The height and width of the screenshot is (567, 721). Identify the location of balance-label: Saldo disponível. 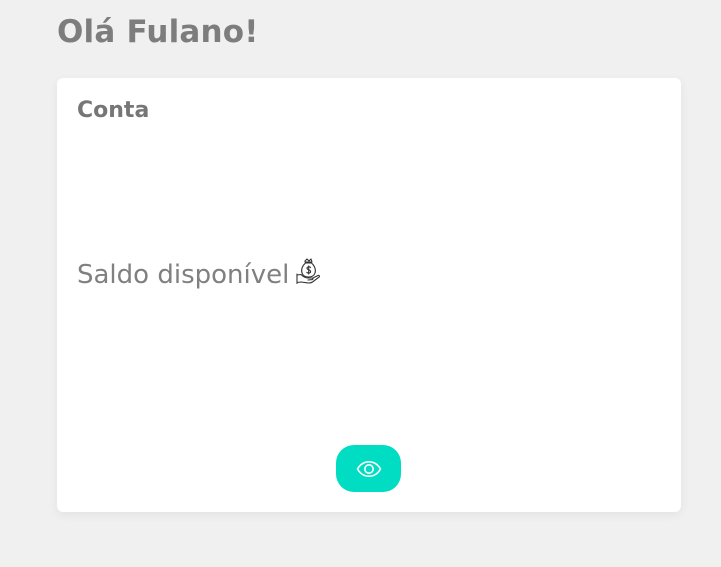
(183, 275).